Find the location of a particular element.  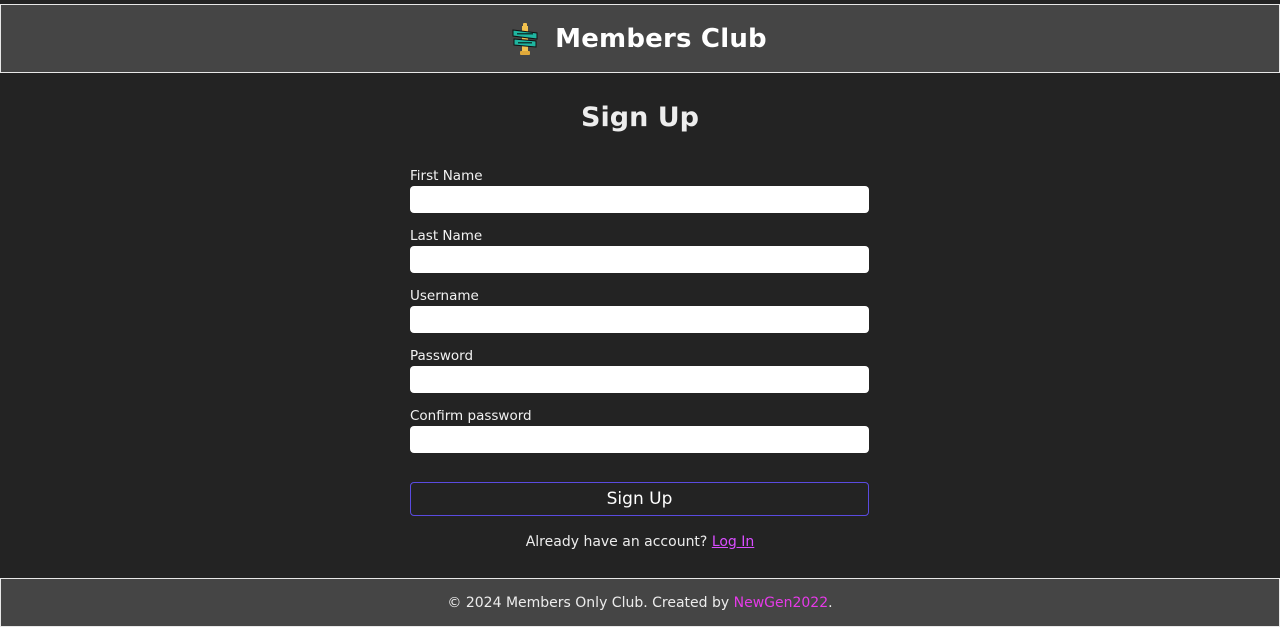

sign-up-button: Sign Up is located at coordinates (639, 499).